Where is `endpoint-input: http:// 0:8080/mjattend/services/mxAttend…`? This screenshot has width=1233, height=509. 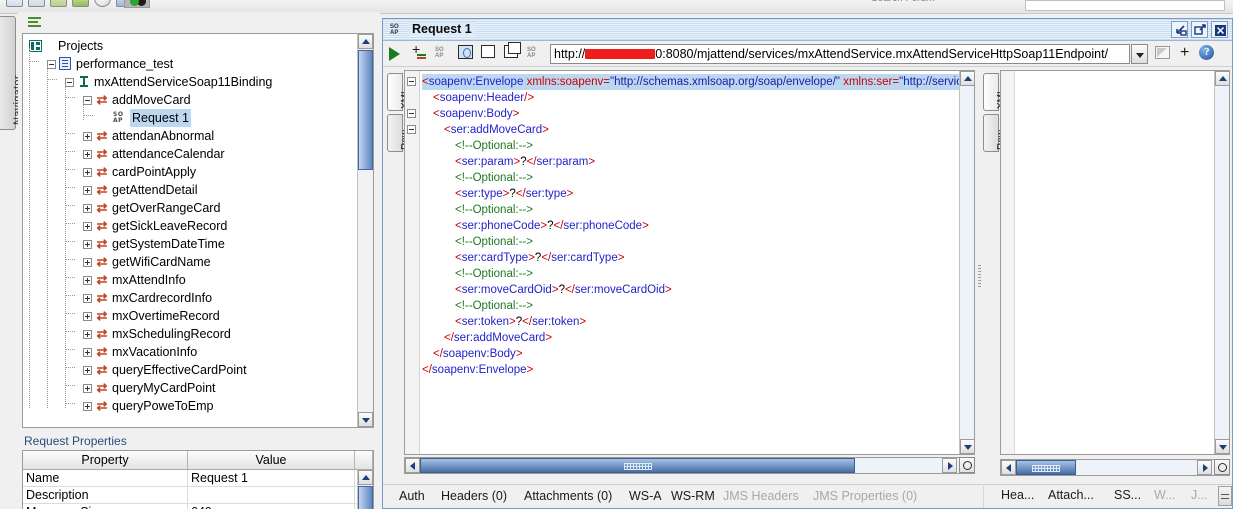 endpoint-input: http:// 0:8080/mjattend/services/mxAttend… is located at coordinates (840, 54).